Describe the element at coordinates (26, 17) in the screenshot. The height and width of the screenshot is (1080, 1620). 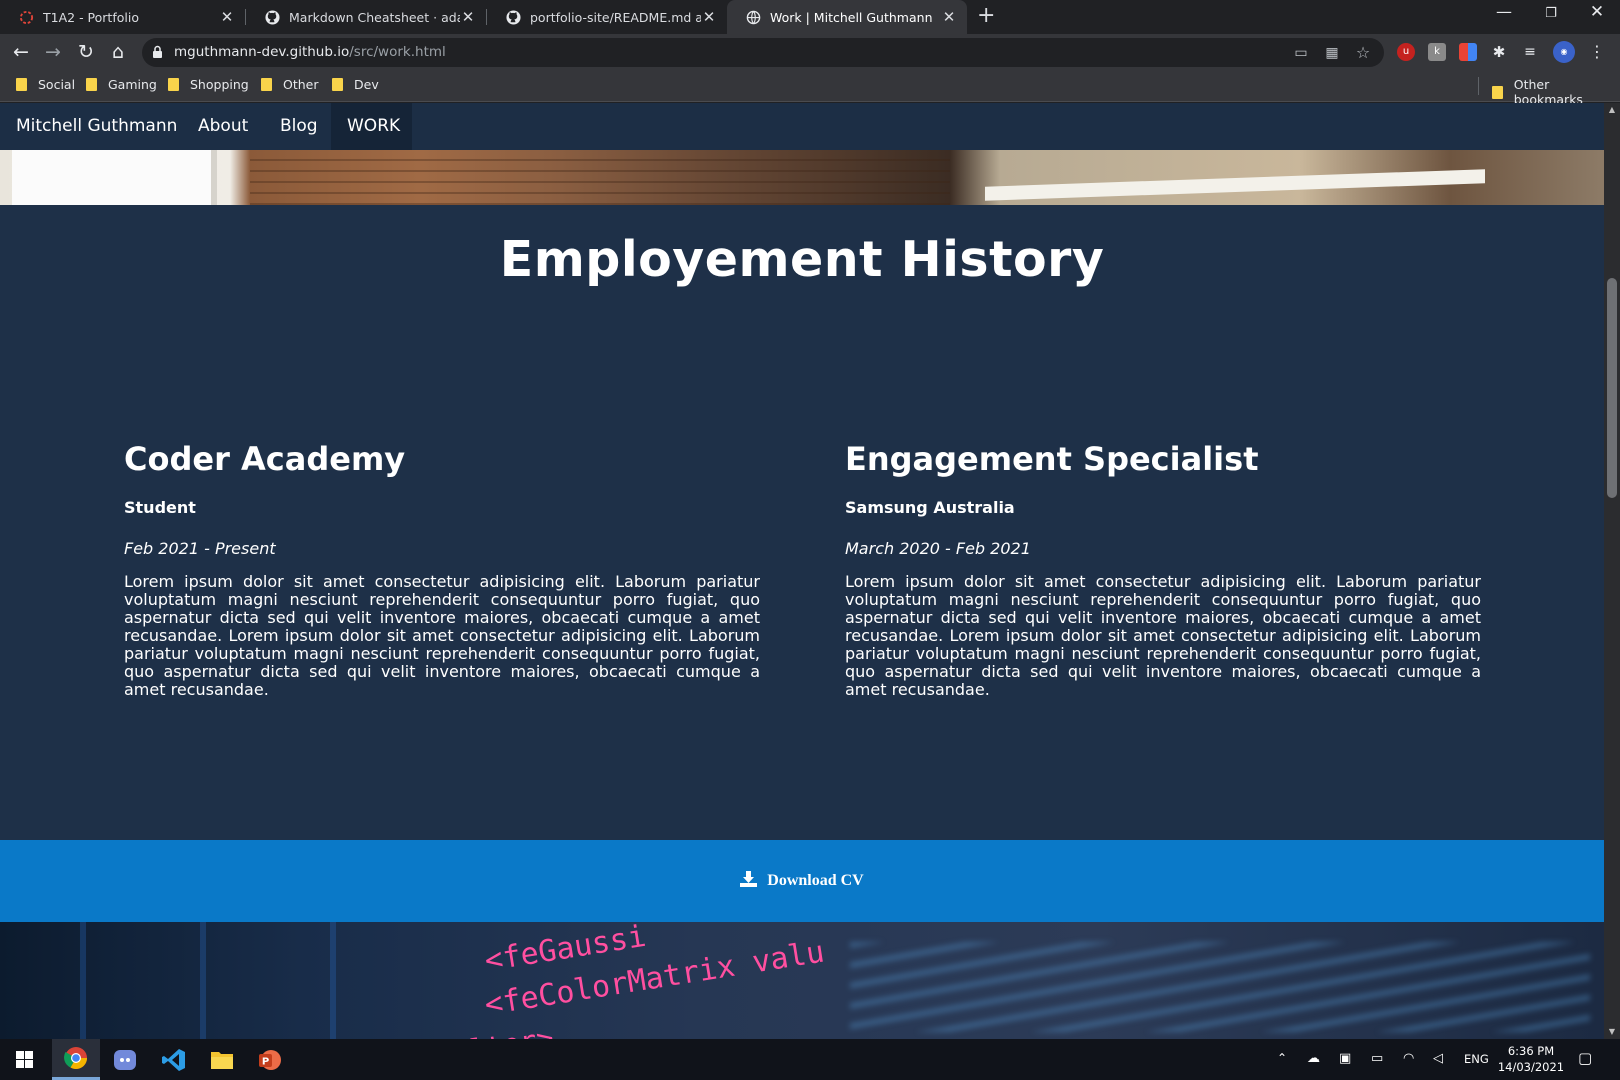
I see `loading-icon` at that location.